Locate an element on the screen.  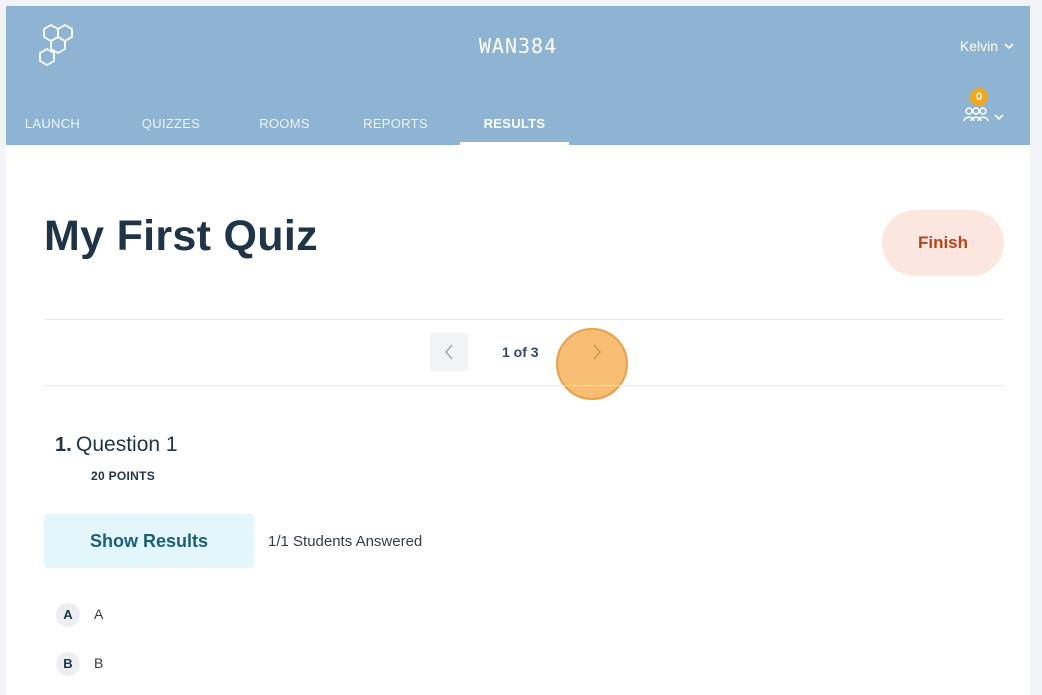
answer-text: B is located at coordinates (99, 663).